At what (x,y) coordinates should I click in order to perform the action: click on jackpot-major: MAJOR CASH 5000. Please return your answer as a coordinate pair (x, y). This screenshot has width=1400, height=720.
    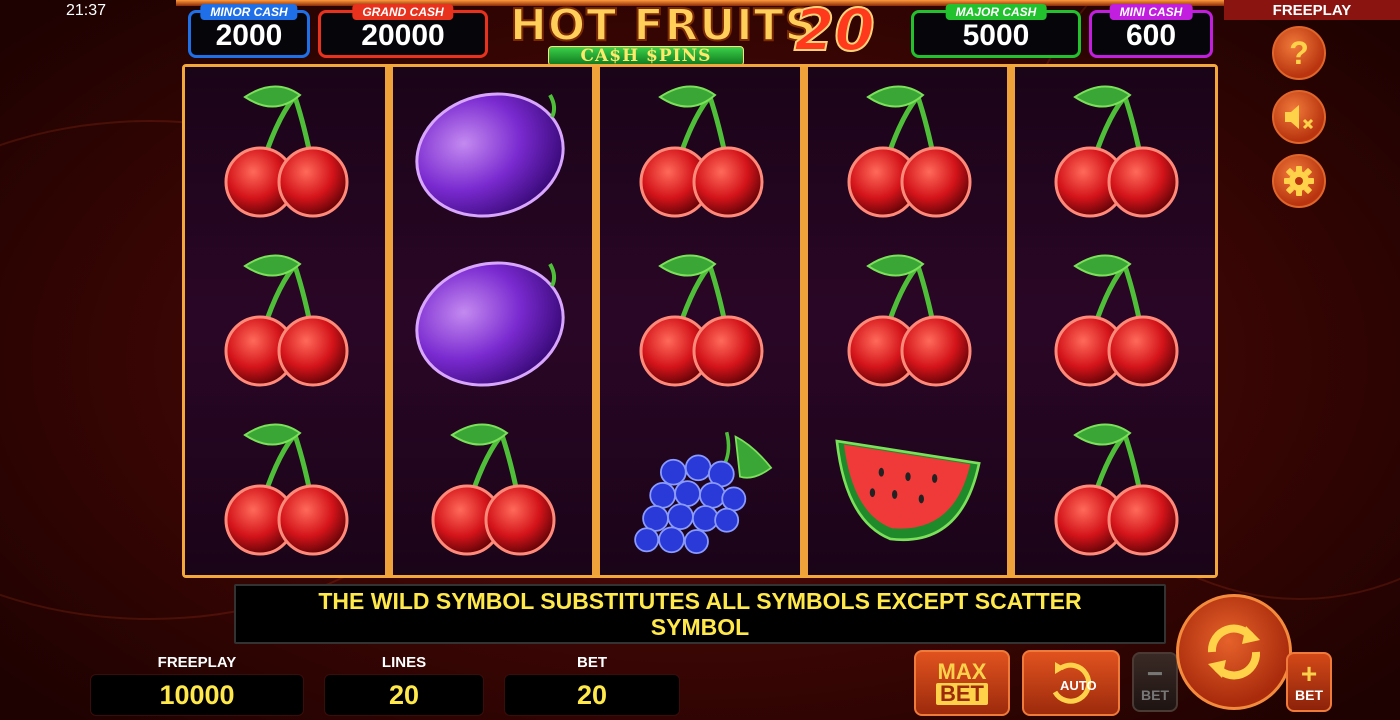
    Looking at the image, I should click on (996, 31).